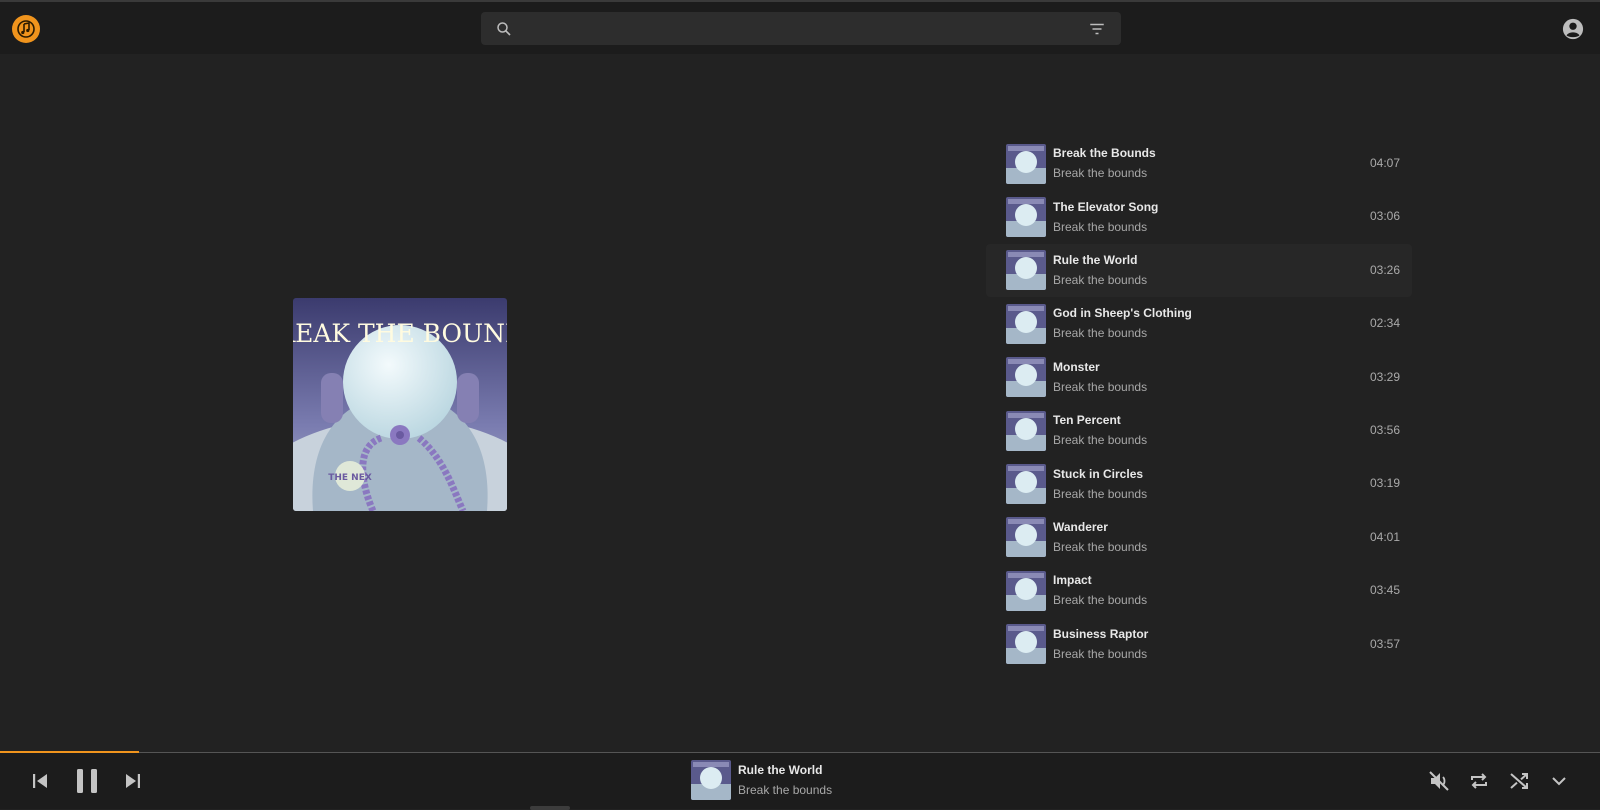 The image size is (1600, 810). I want to click on track-meta: Rule the World Break the bounds, so click(1232, 270).